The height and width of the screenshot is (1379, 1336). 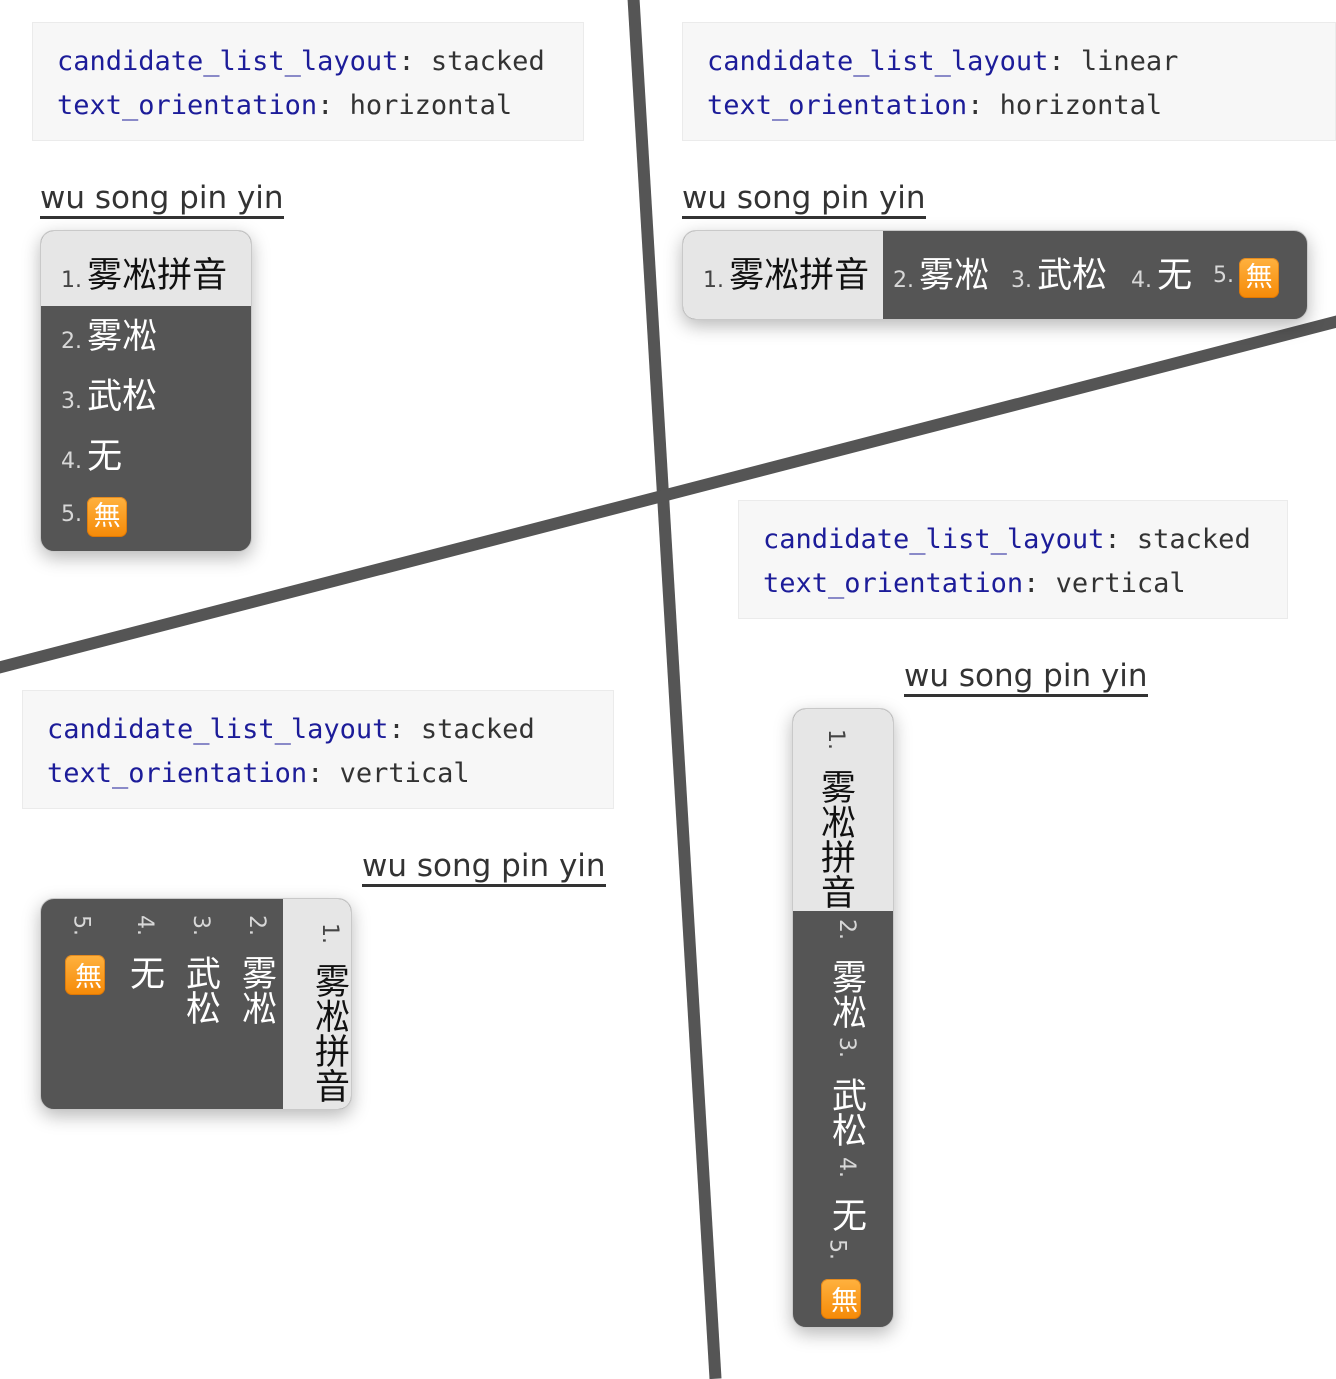 I want to click on preedit-text-4: wu song pin yin, so click(x=1026, y=677).